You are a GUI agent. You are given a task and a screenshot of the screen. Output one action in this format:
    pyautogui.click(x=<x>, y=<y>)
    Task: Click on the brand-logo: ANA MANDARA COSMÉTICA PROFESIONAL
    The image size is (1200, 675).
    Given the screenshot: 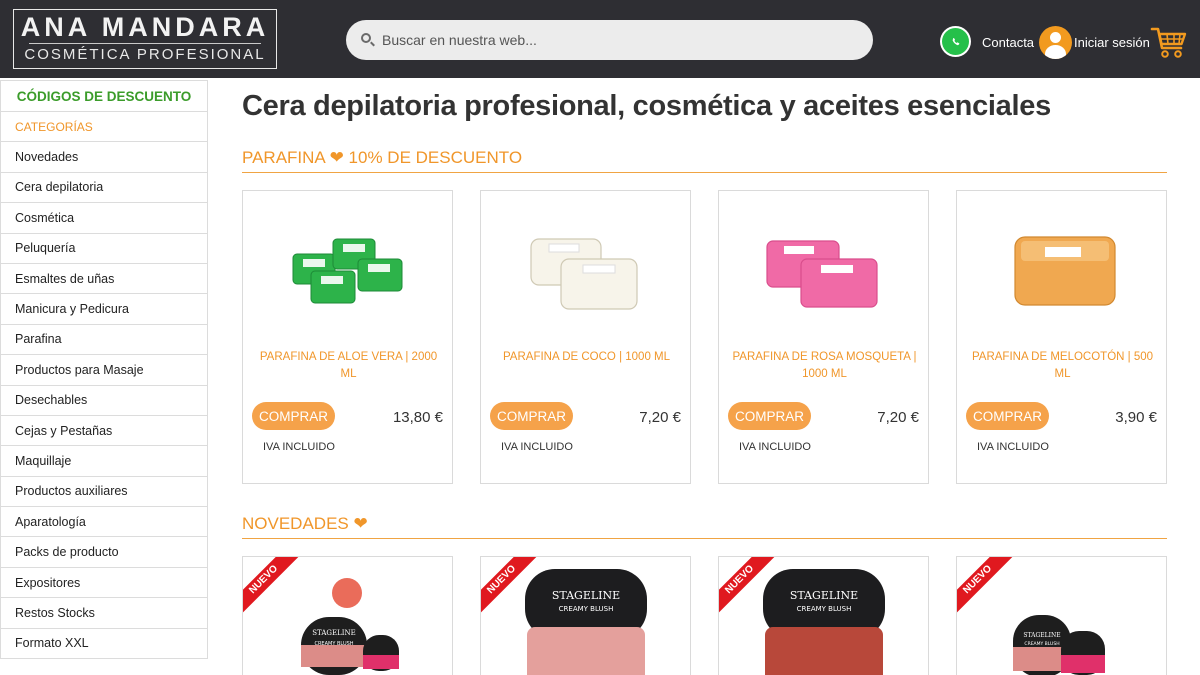 What is the action you would take?
    pyautogui.click(x=145, y=39)
    